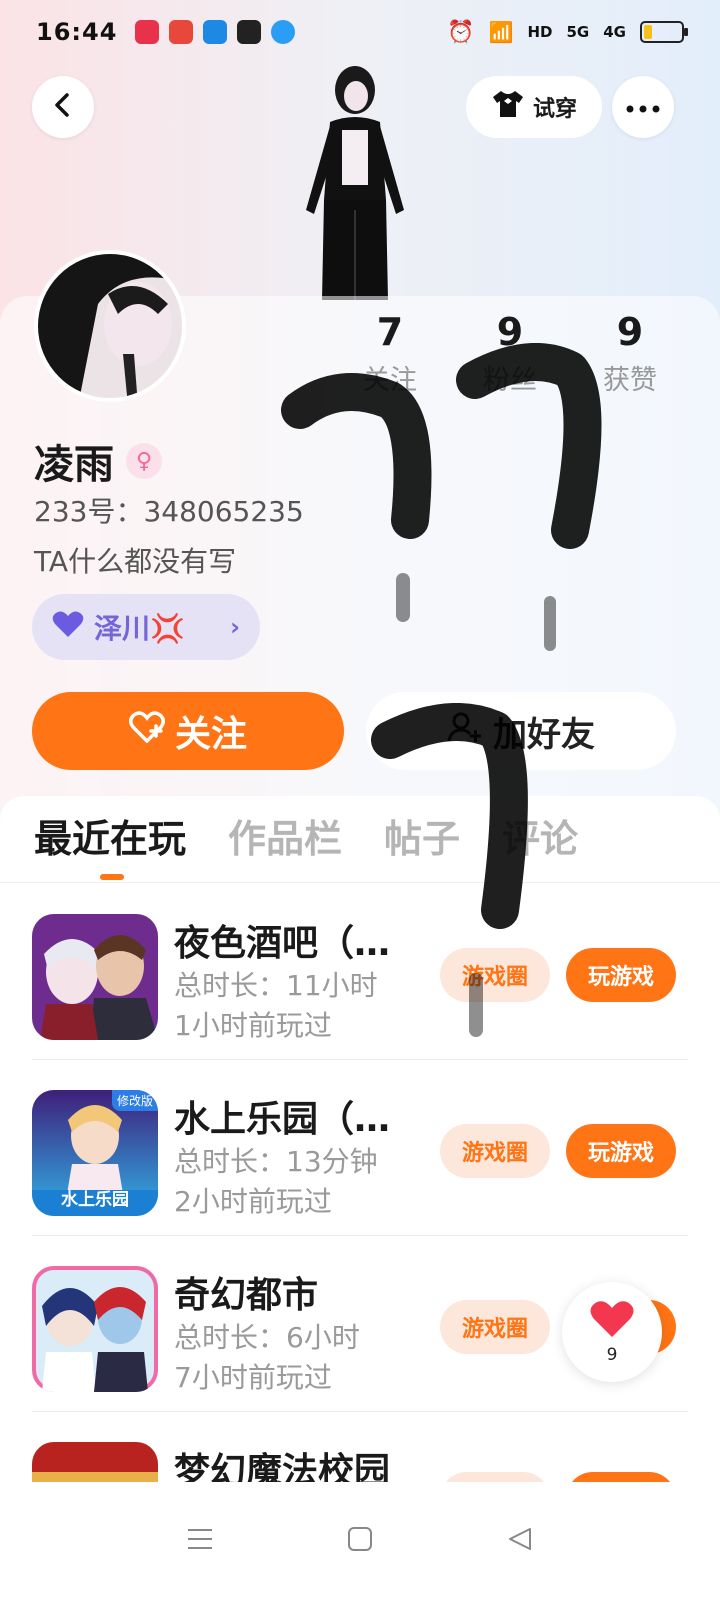 The height and width of the screenshot is (1600, 720). What do you see at coordinates (554, 109) in the screenshot?
I see `tryon-label: 试穿` at bounding box center [554, 109].